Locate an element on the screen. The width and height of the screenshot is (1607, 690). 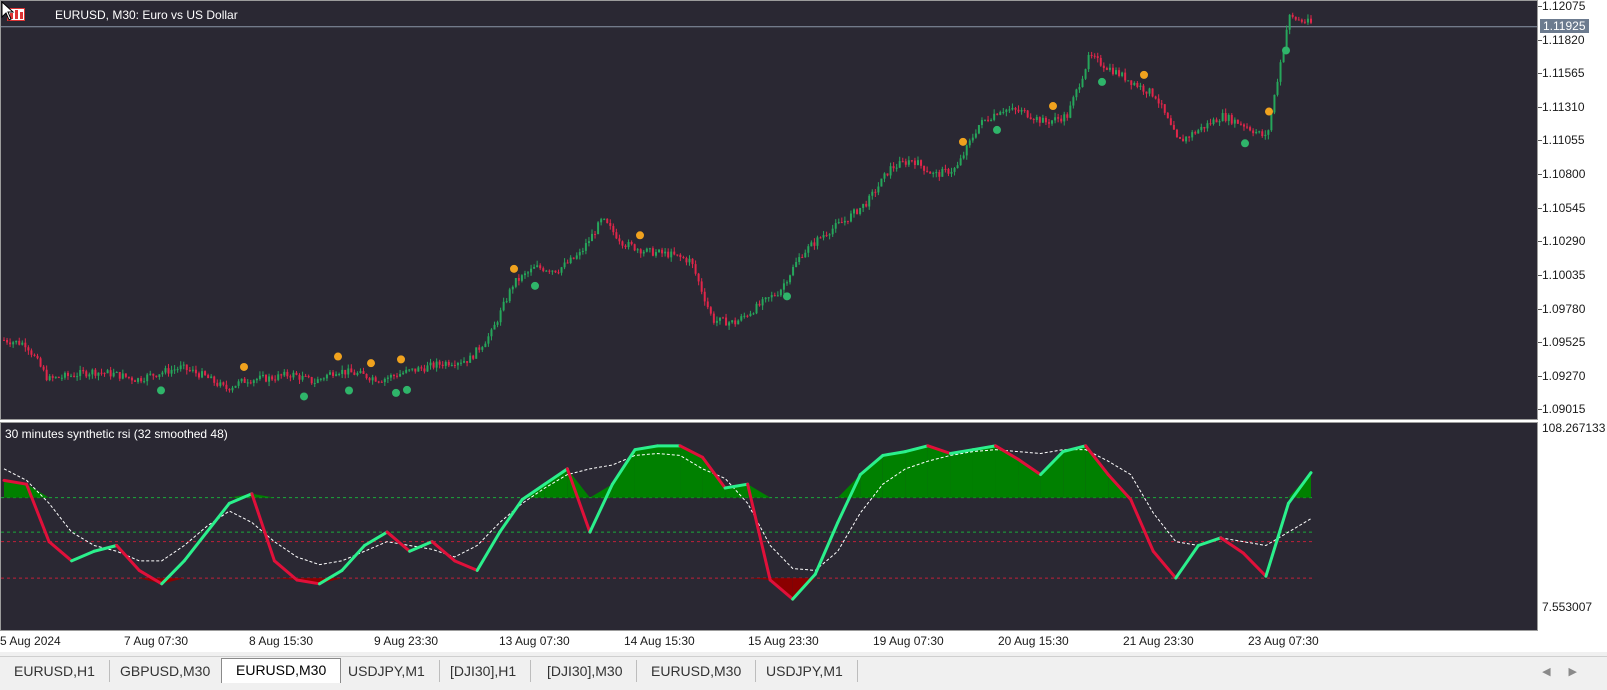
chart-tab: [DJI30],M30 is located at coordinates (585, 671).